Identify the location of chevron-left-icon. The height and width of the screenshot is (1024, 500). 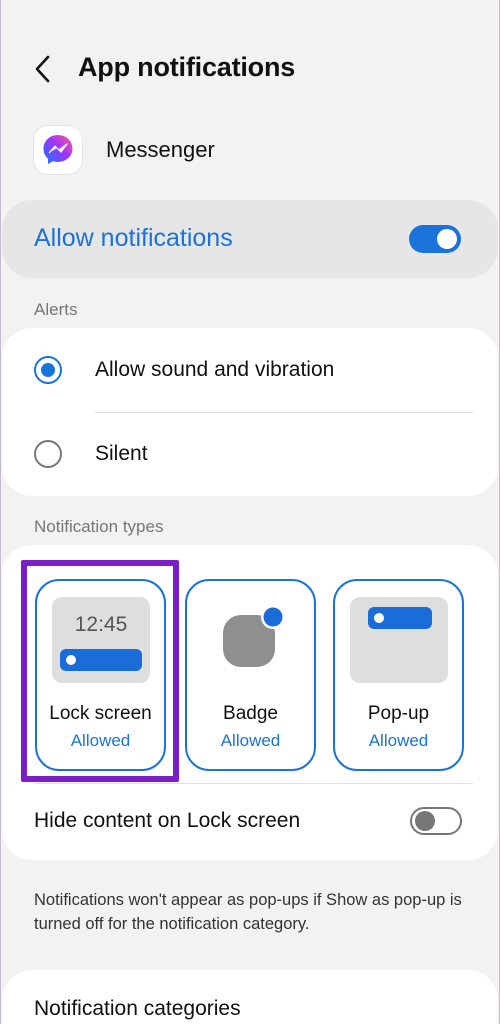
(42, 69).